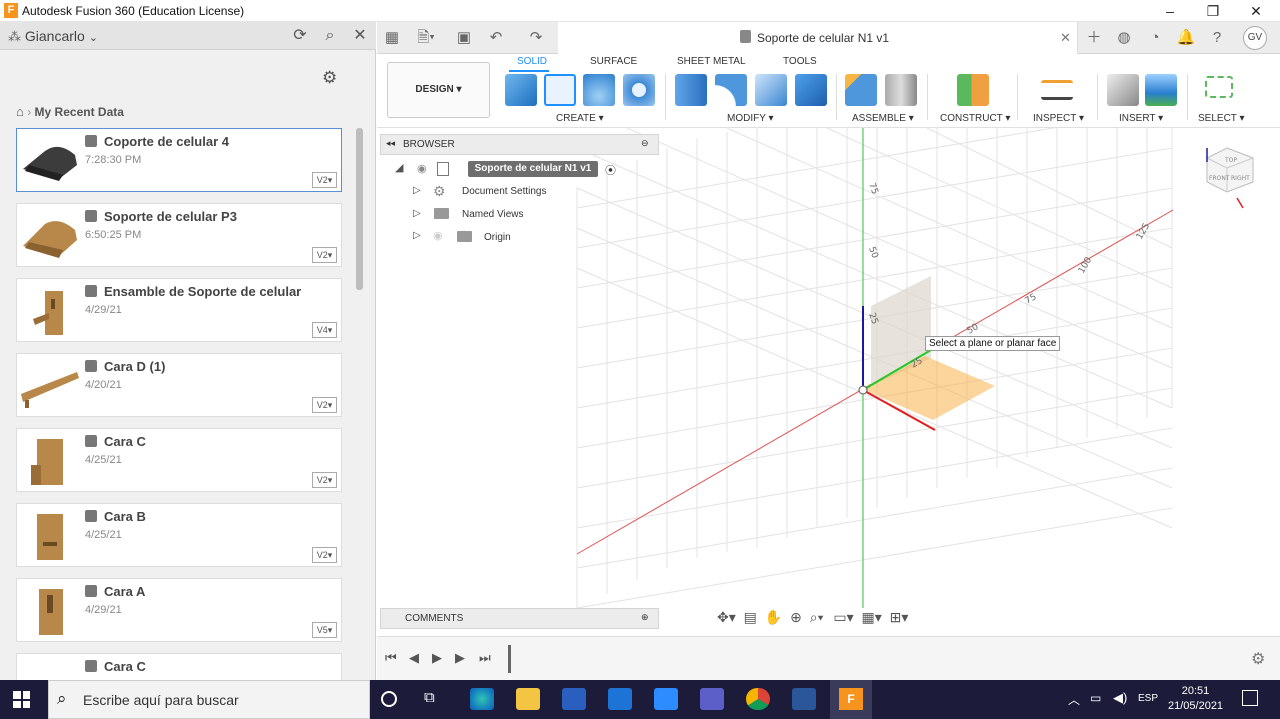 The height and width of the screenshot is (719, 1280). I want to click on play-icon: ▶, so click(437, 658).